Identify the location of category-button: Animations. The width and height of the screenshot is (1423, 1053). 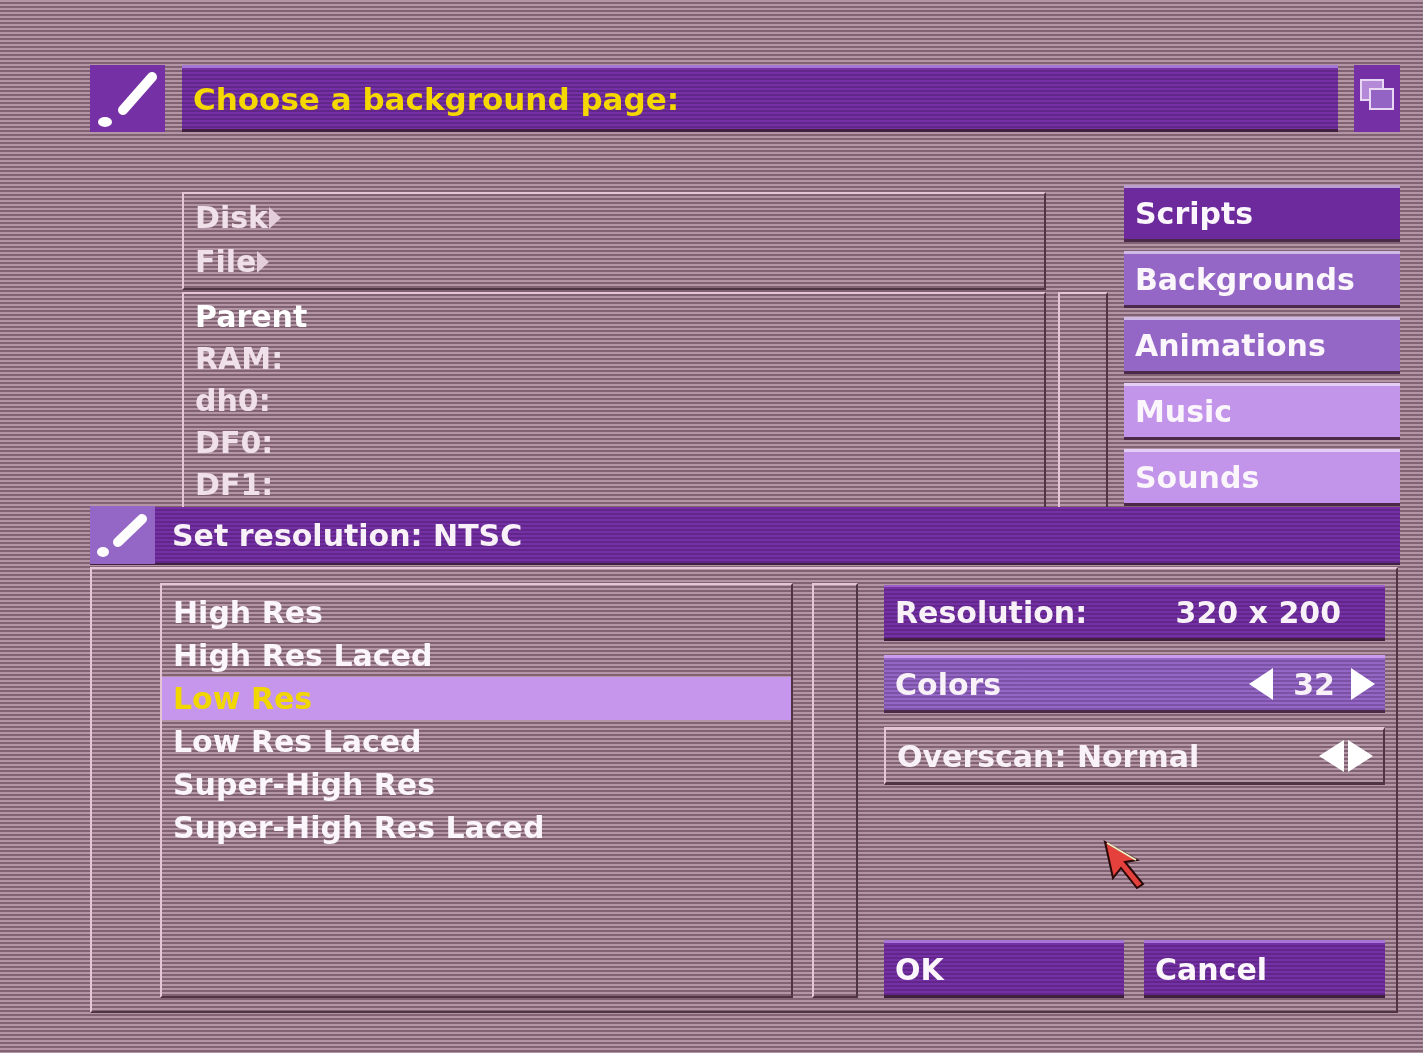
(1262, 345).